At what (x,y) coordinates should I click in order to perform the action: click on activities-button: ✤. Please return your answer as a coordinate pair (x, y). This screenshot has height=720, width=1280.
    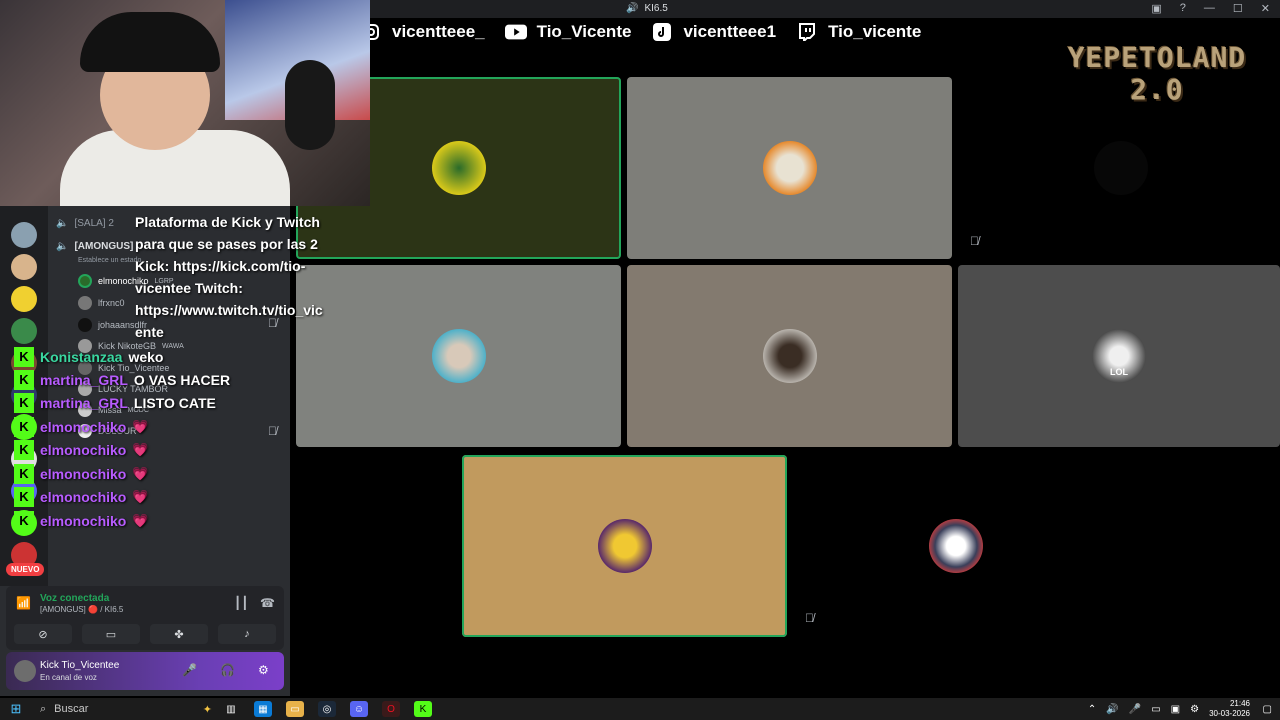
    Looking at the image, I should click on (179, 634).